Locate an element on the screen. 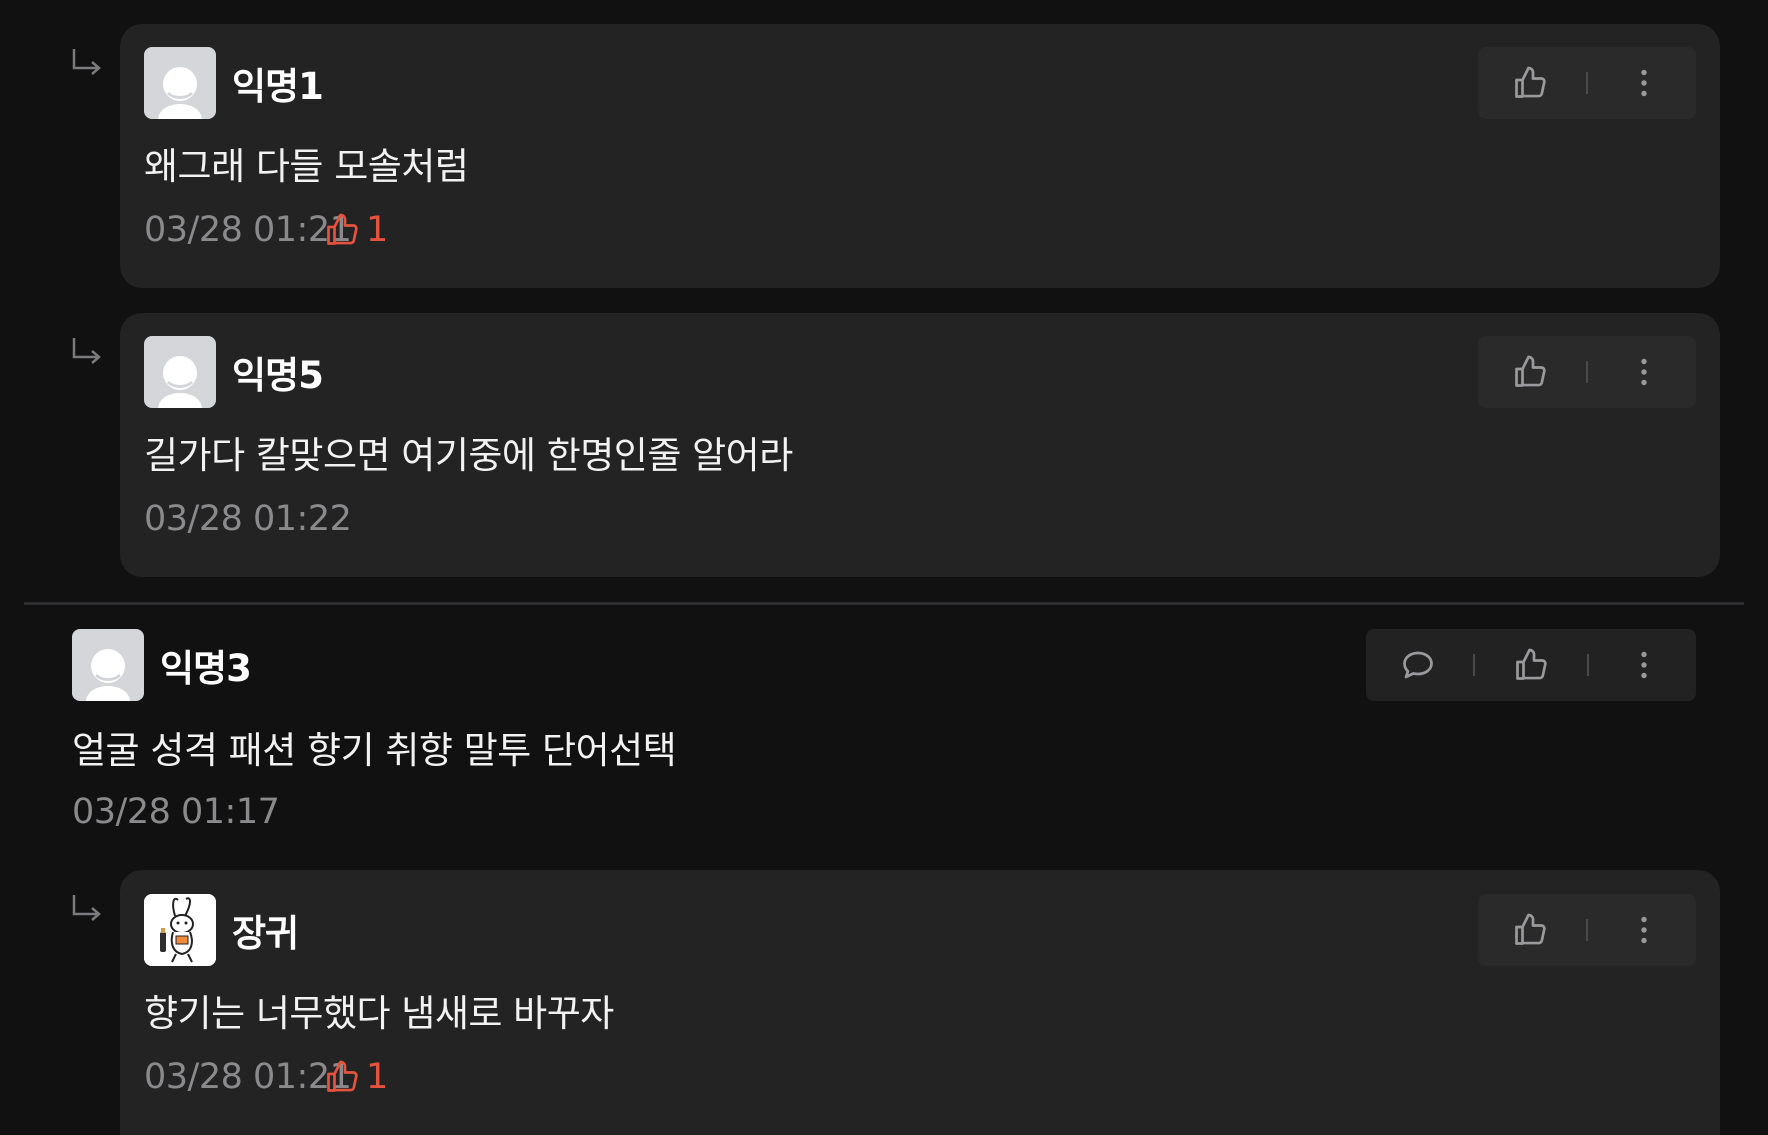 Image resolution: width=1768 pixels, height=1135 pixels. comment-author: 익명1 is located at coordinates (278, 86).